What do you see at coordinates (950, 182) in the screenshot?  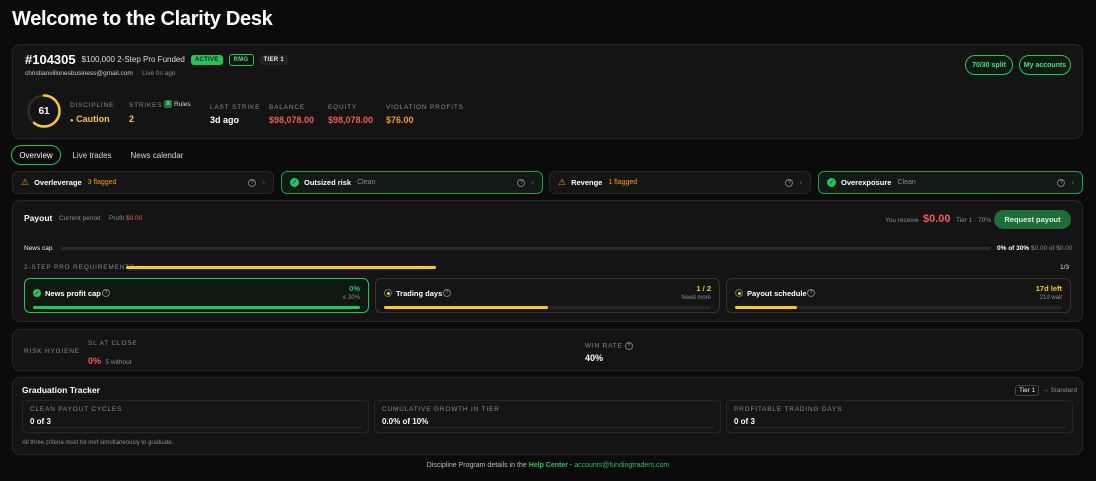 I see `rule-overexposure: ✓ Overexposure Clean ? ›` at bounding box center [950, 182].